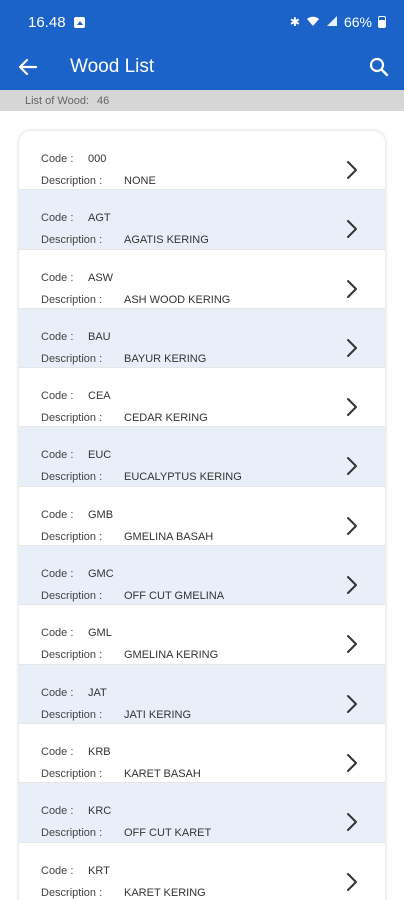  Describe the element at coordinates (99, 751) in the screenshot. I see `code-value: KRB` at that location.